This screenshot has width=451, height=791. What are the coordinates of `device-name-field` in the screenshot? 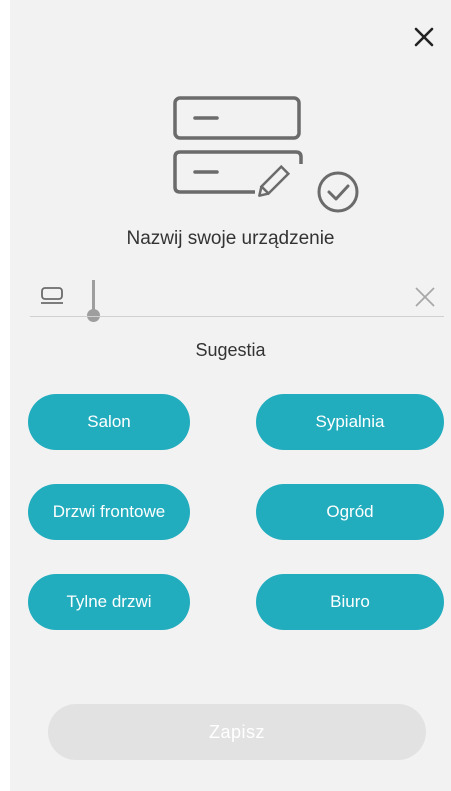 It's located at (237, 299).